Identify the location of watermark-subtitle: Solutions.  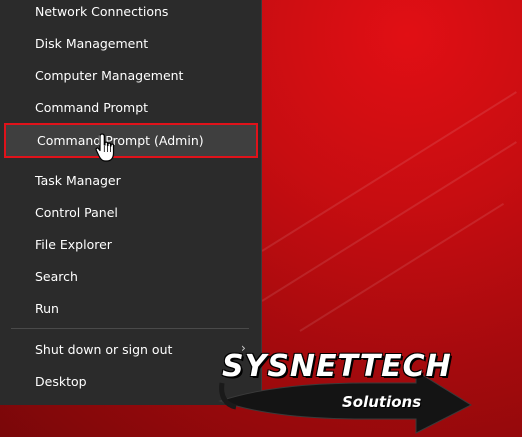
(382, 402).